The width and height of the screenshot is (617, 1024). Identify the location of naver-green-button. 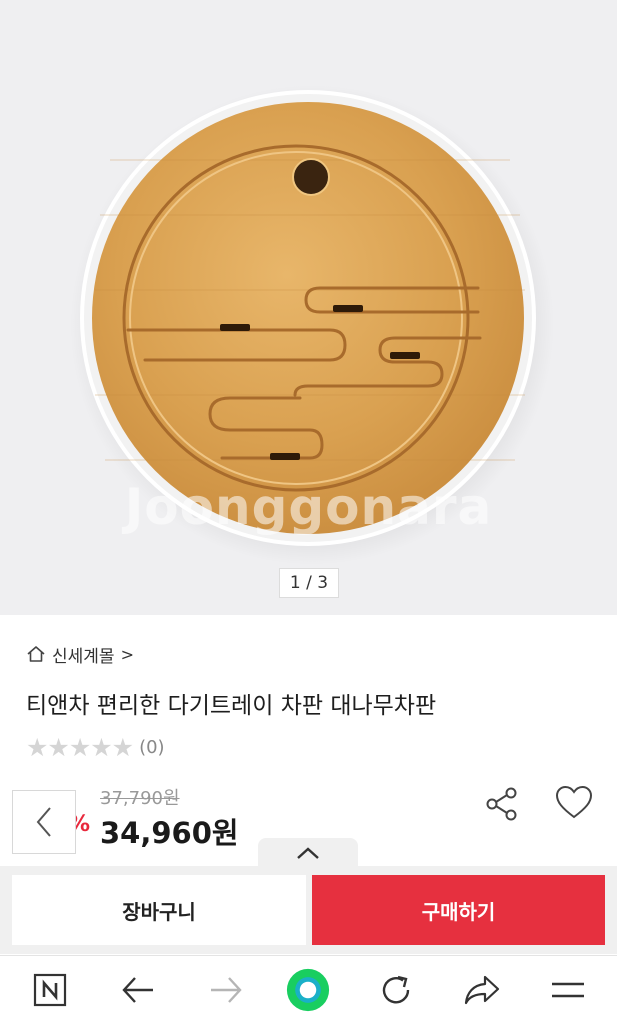
(308, 990).